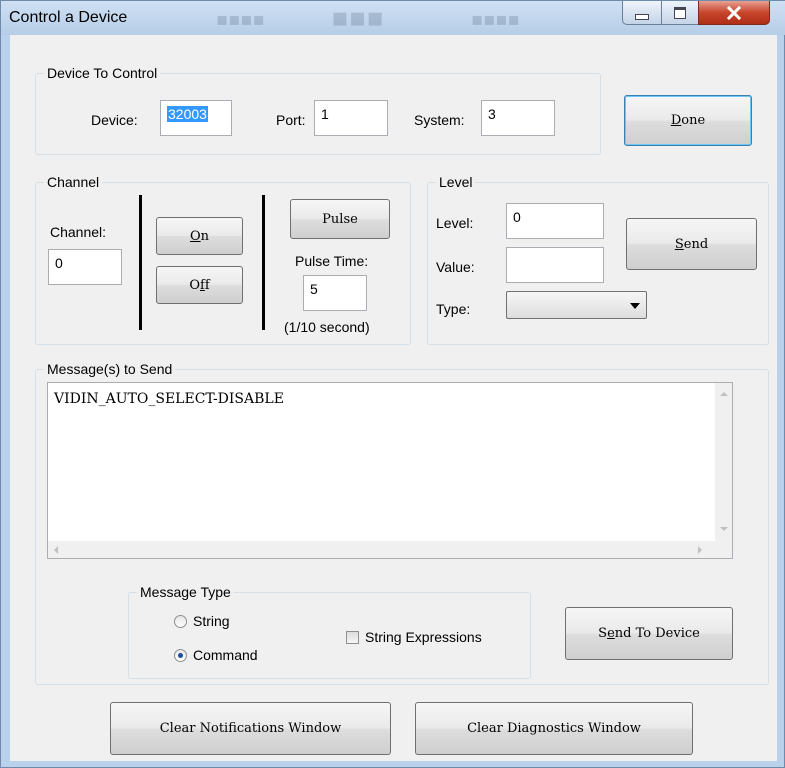 The width and height of the screenshot is (785, 768). I want to click on scroll-left-arrow-icon, so click(56, 550).